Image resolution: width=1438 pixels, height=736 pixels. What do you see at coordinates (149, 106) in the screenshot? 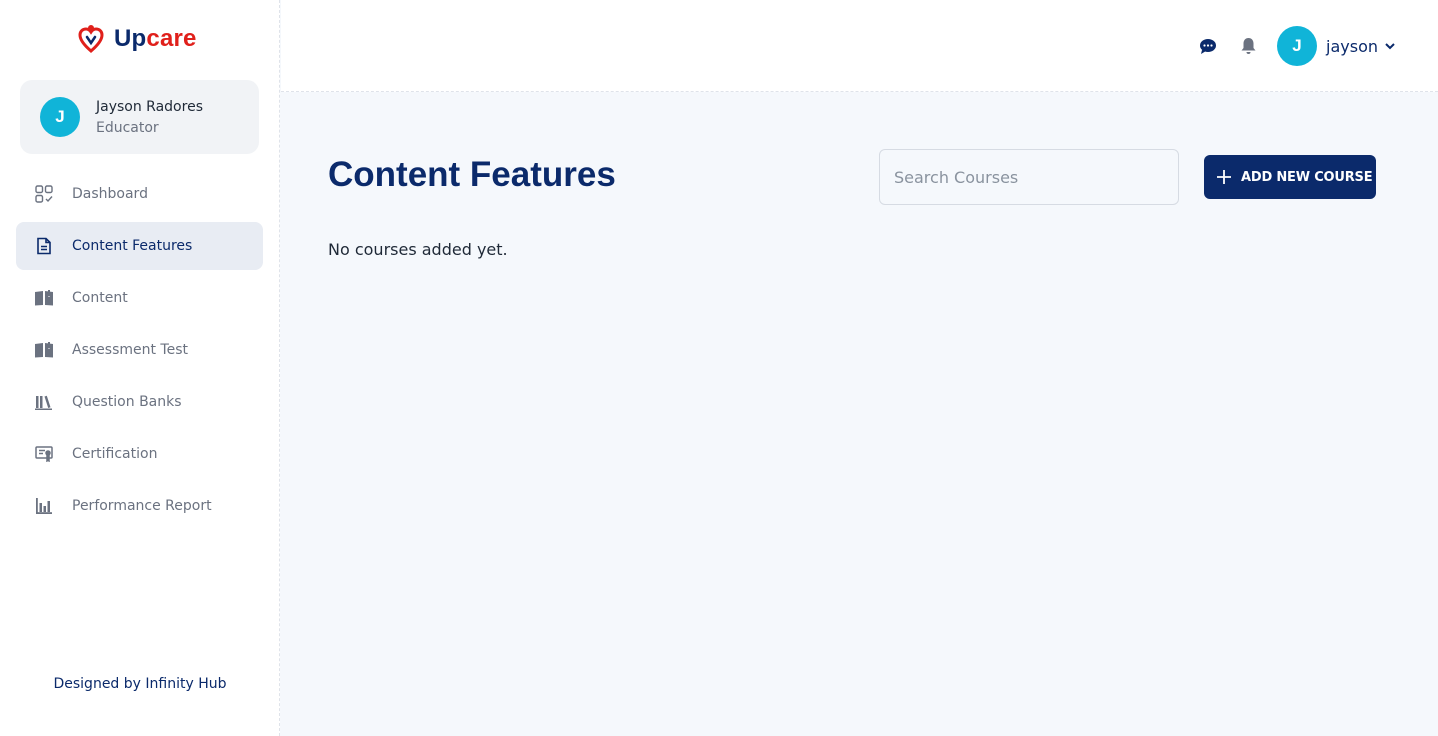
I see `profile-name: Jayson Radores` at bounding box center [149, 106].